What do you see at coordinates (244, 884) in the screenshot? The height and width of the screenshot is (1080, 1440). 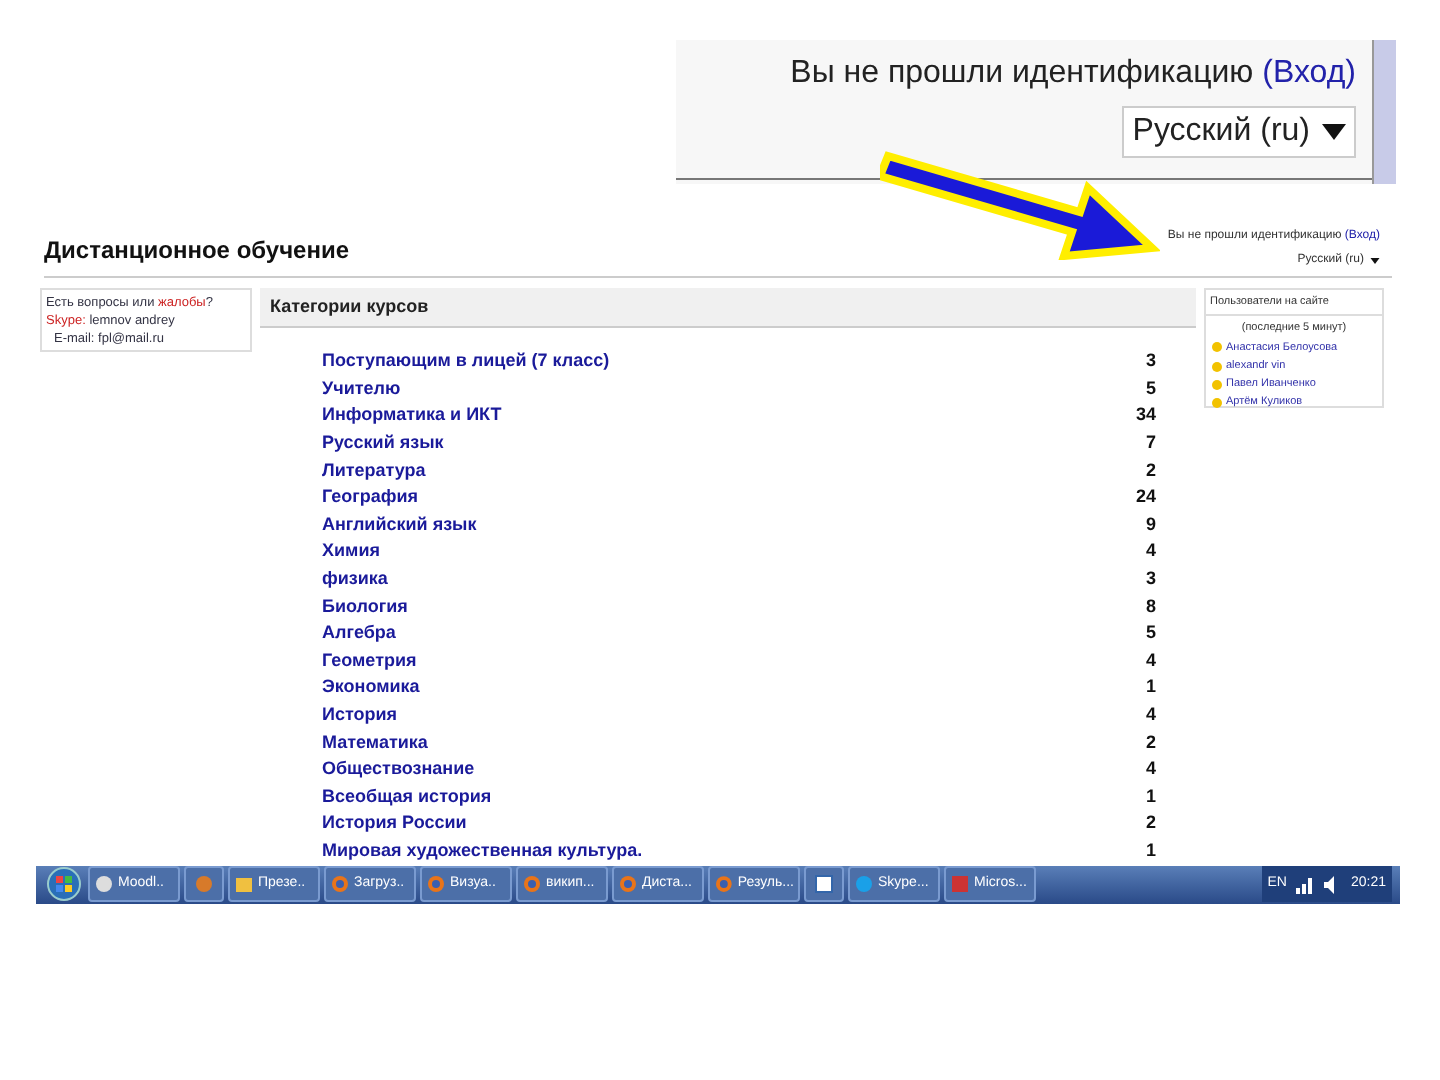 I see `folder-icon` at bounding box center [244, 884].